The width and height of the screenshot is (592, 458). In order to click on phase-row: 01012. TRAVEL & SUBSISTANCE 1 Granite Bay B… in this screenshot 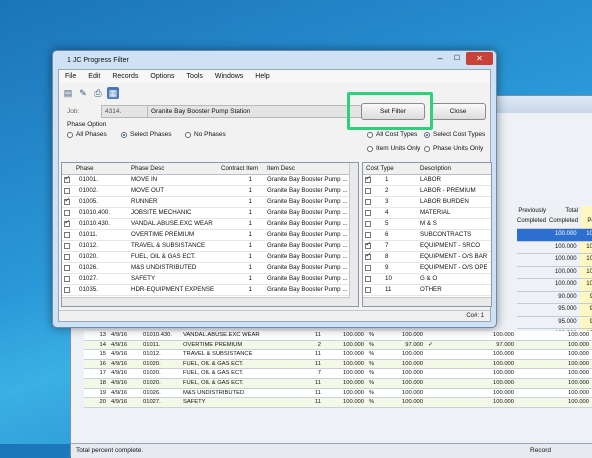, I will do `click(210, 246)`.